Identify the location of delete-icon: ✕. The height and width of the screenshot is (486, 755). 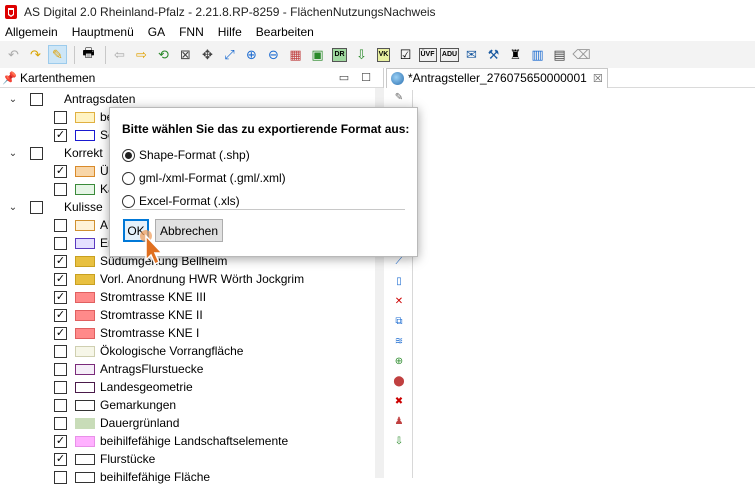
(399, 301).